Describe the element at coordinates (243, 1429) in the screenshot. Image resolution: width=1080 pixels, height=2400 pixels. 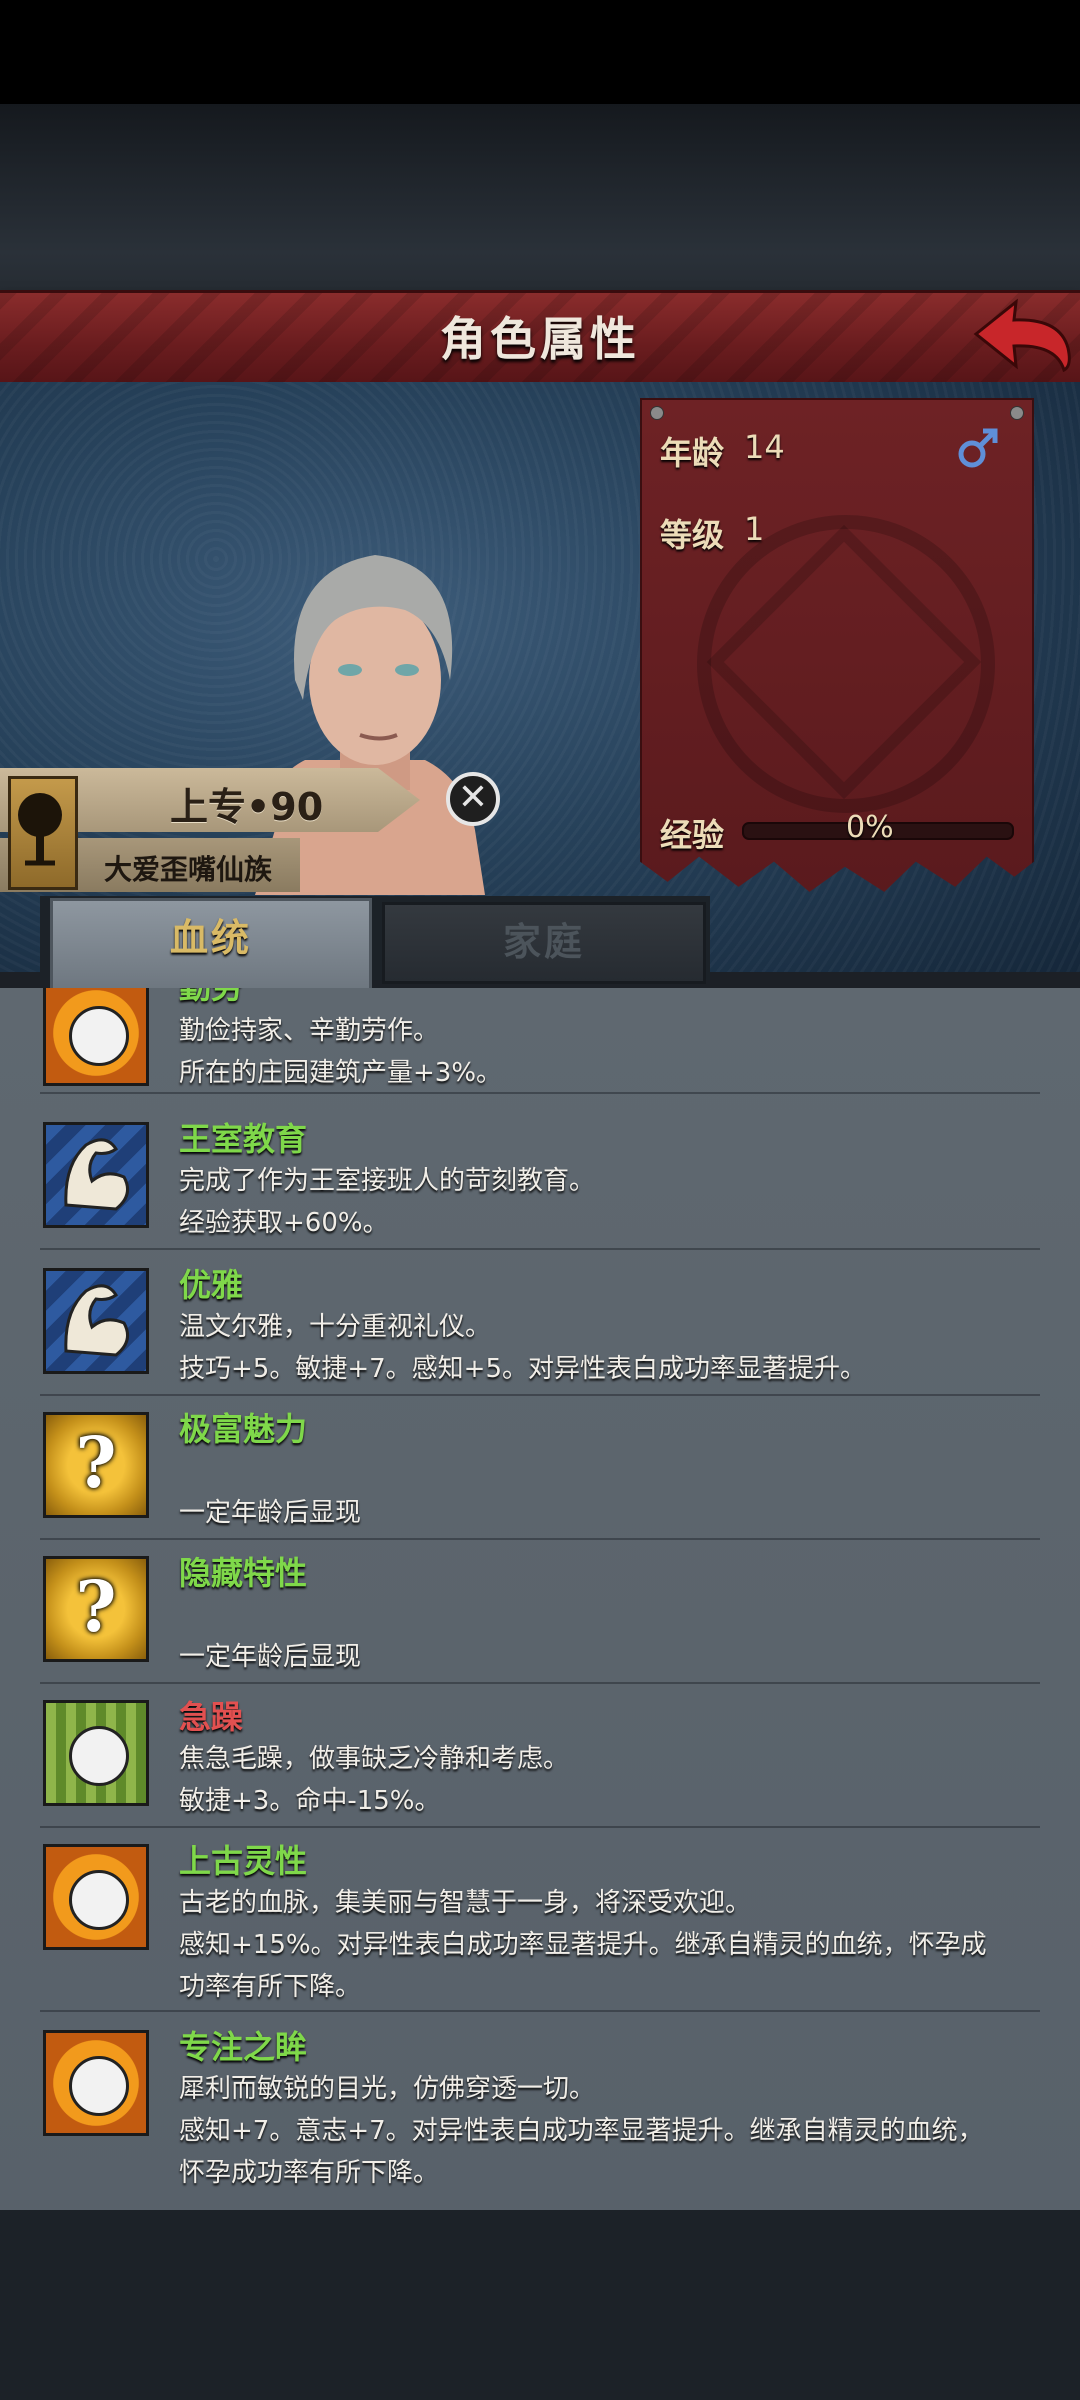
I see `trait-name: 极富魅力` at that location.